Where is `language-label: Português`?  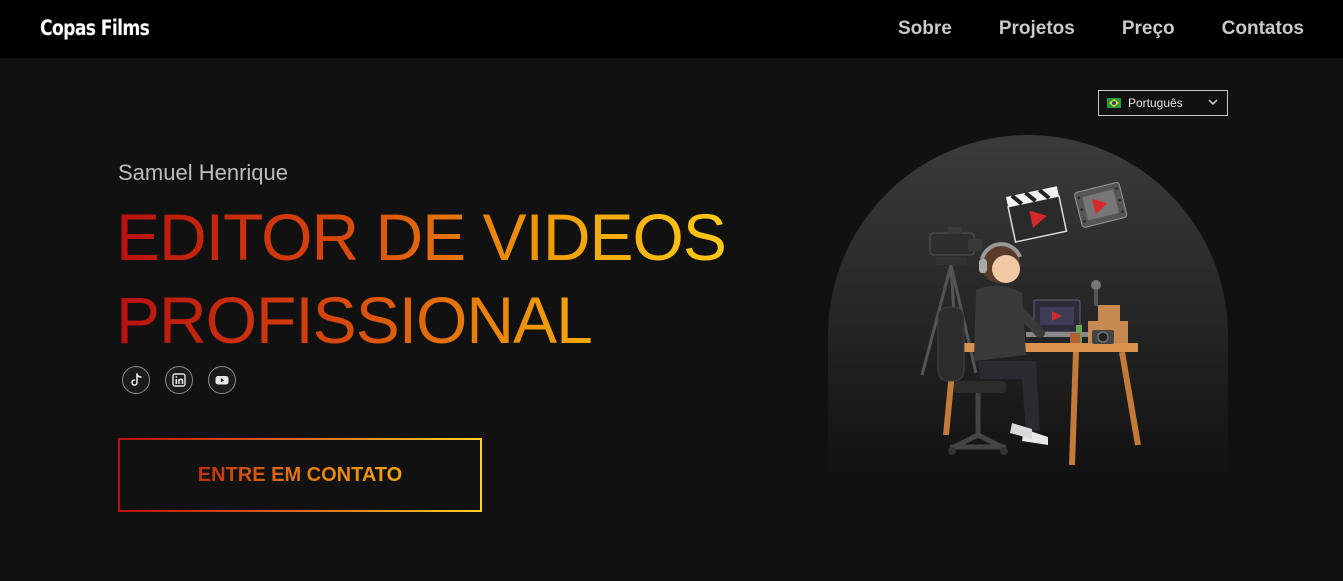 language-label: Português is located at coordinates (1155, 103).